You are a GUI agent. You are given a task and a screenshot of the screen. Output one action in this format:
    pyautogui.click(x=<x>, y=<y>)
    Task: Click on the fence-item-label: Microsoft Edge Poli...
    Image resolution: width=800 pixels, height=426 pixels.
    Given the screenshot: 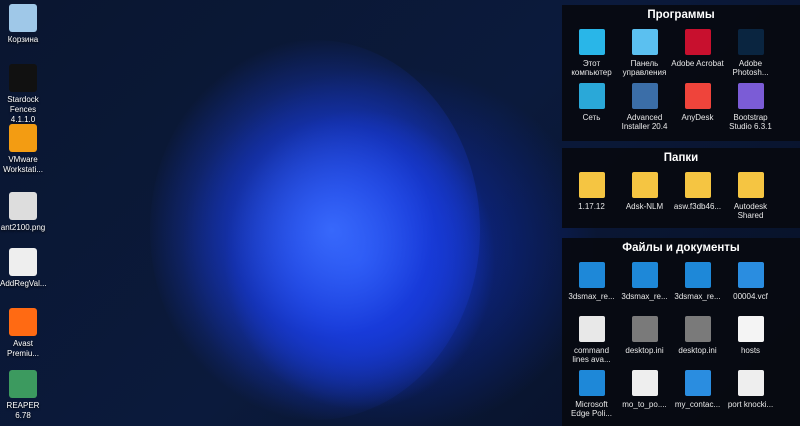 What is the action you would take?
    pyautogui.click(x=591, y=409)
    